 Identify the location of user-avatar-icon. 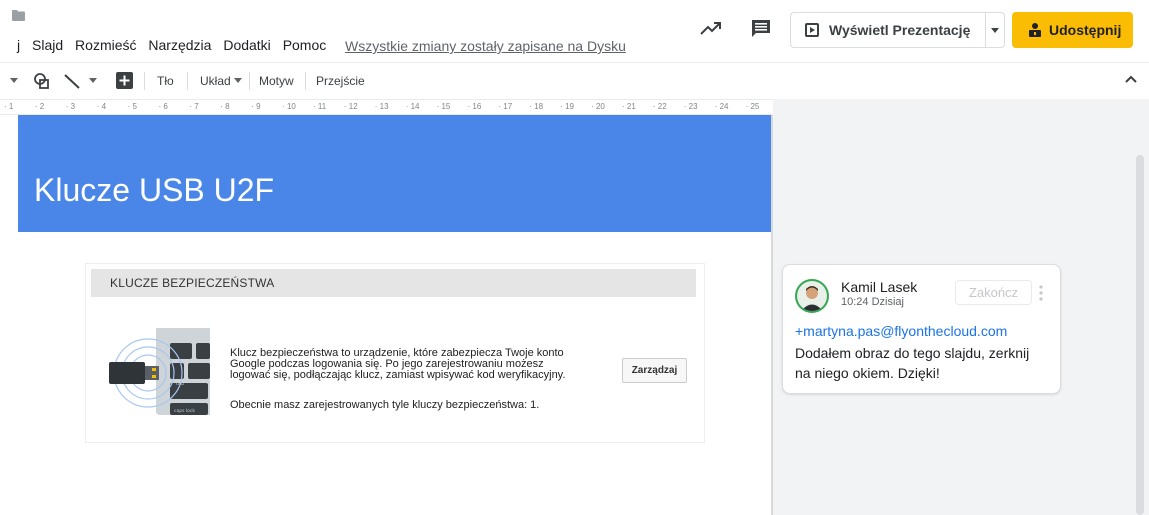
(812, 296).